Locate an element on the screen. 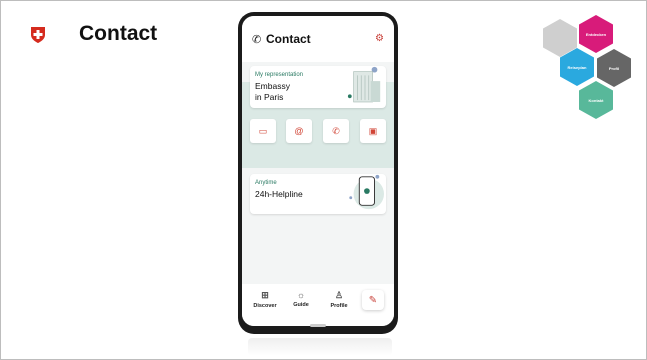 The width and height of the screenshot is (647, 360). chat-fab: ✎ is located at coordinates (373, 300).